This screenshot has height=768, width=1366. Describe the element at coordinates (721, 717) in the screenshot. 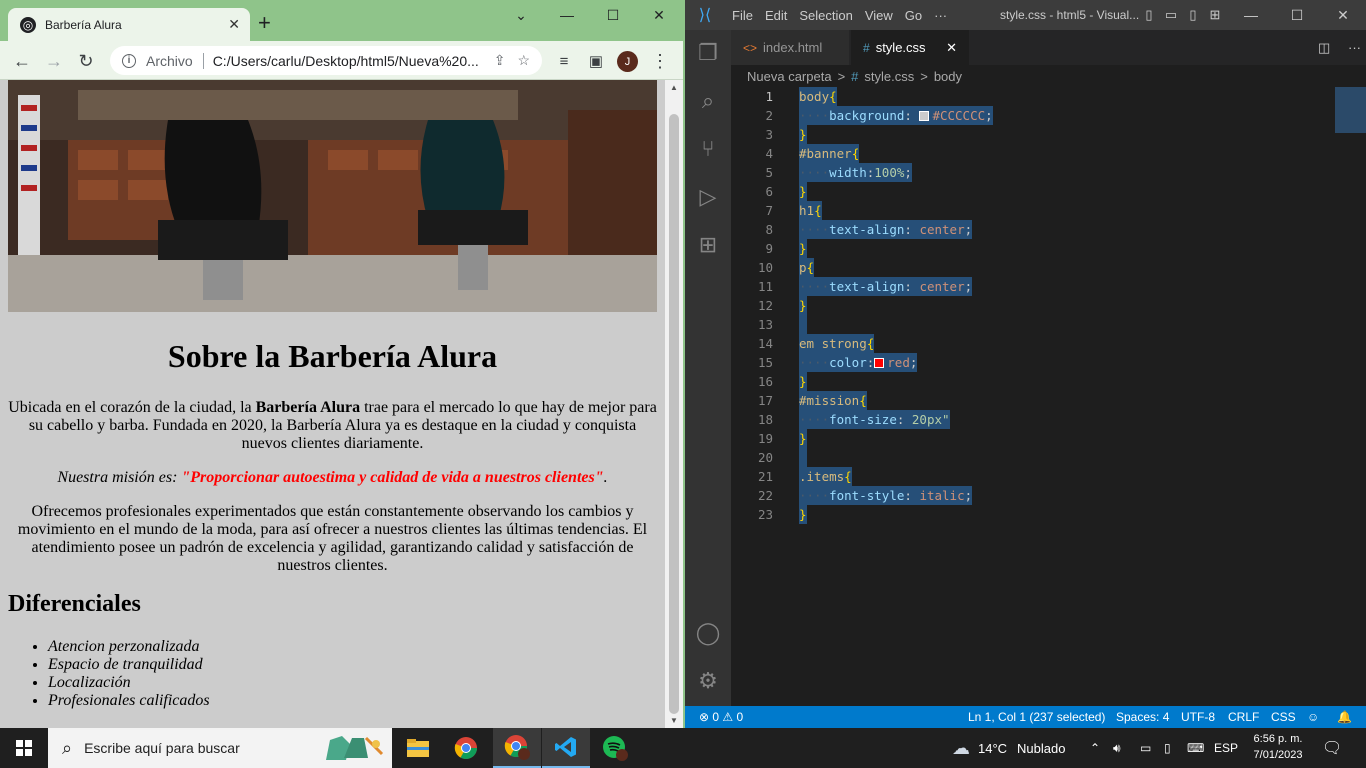

I see `problems-indicator: ⊗ 0 ⚠ 0` at that location.